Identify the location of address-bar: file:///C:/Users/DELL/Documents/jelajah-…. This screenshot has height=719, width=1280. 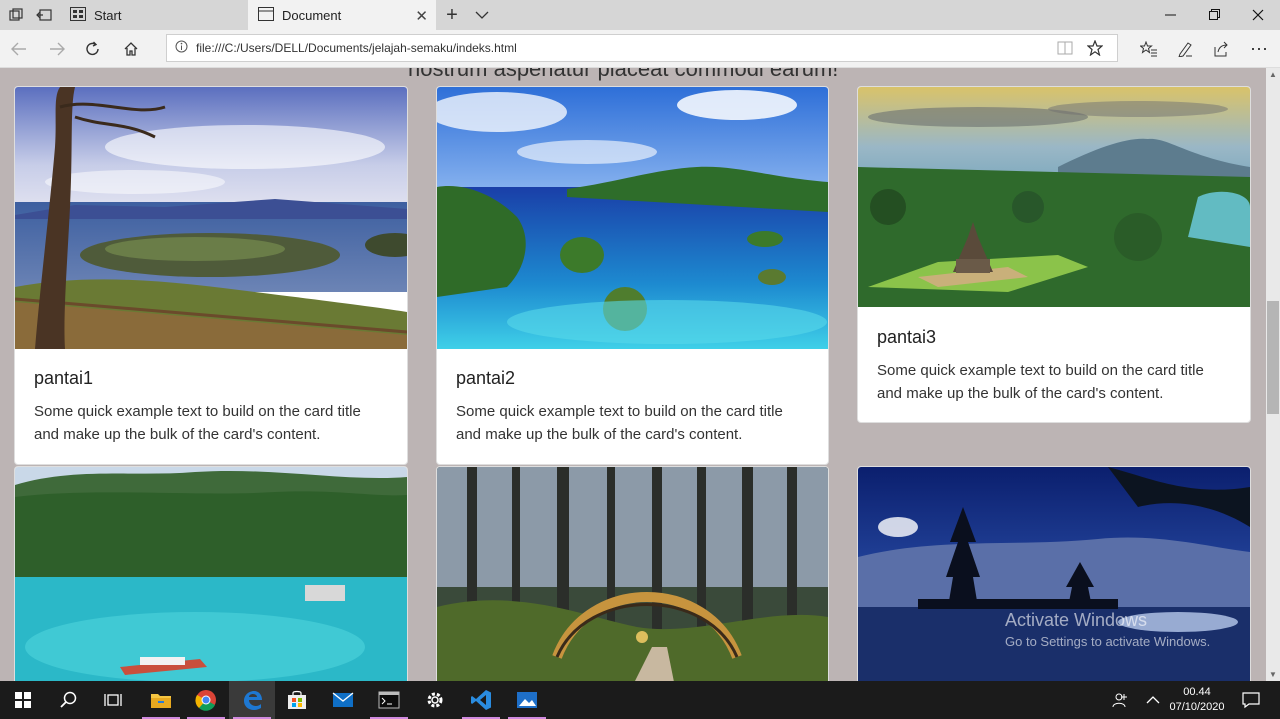
(642, 48).